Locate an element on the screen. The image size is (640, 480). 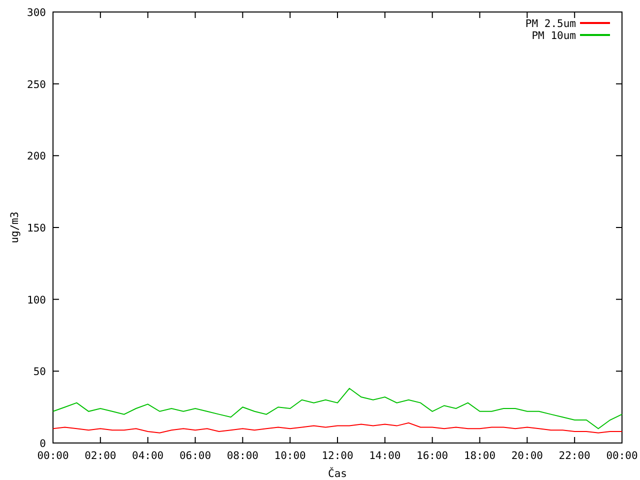
x-tick-label: 22:00 is located at coordinates (574, 456).